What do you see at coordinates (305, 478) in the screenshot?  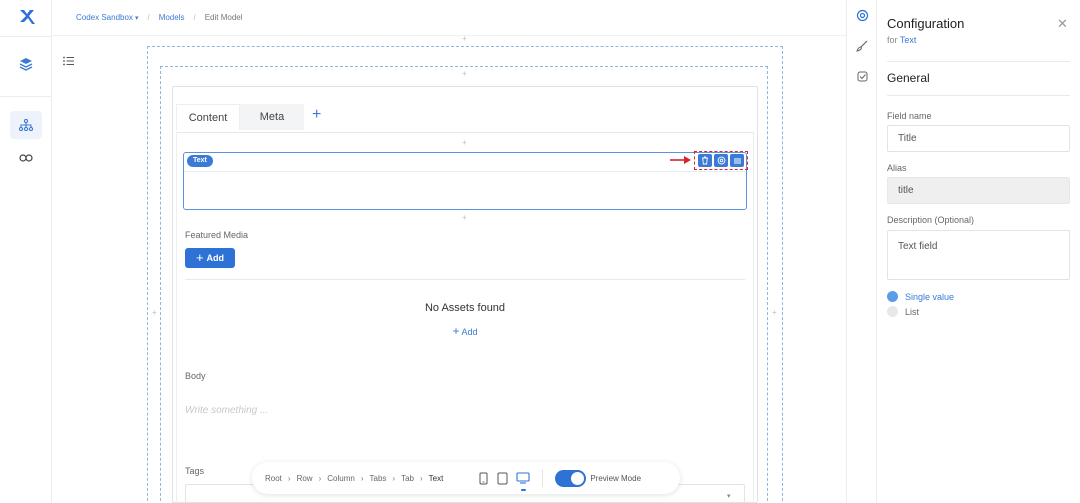 I see `path-row: Row` at bounding box center [305, 478].